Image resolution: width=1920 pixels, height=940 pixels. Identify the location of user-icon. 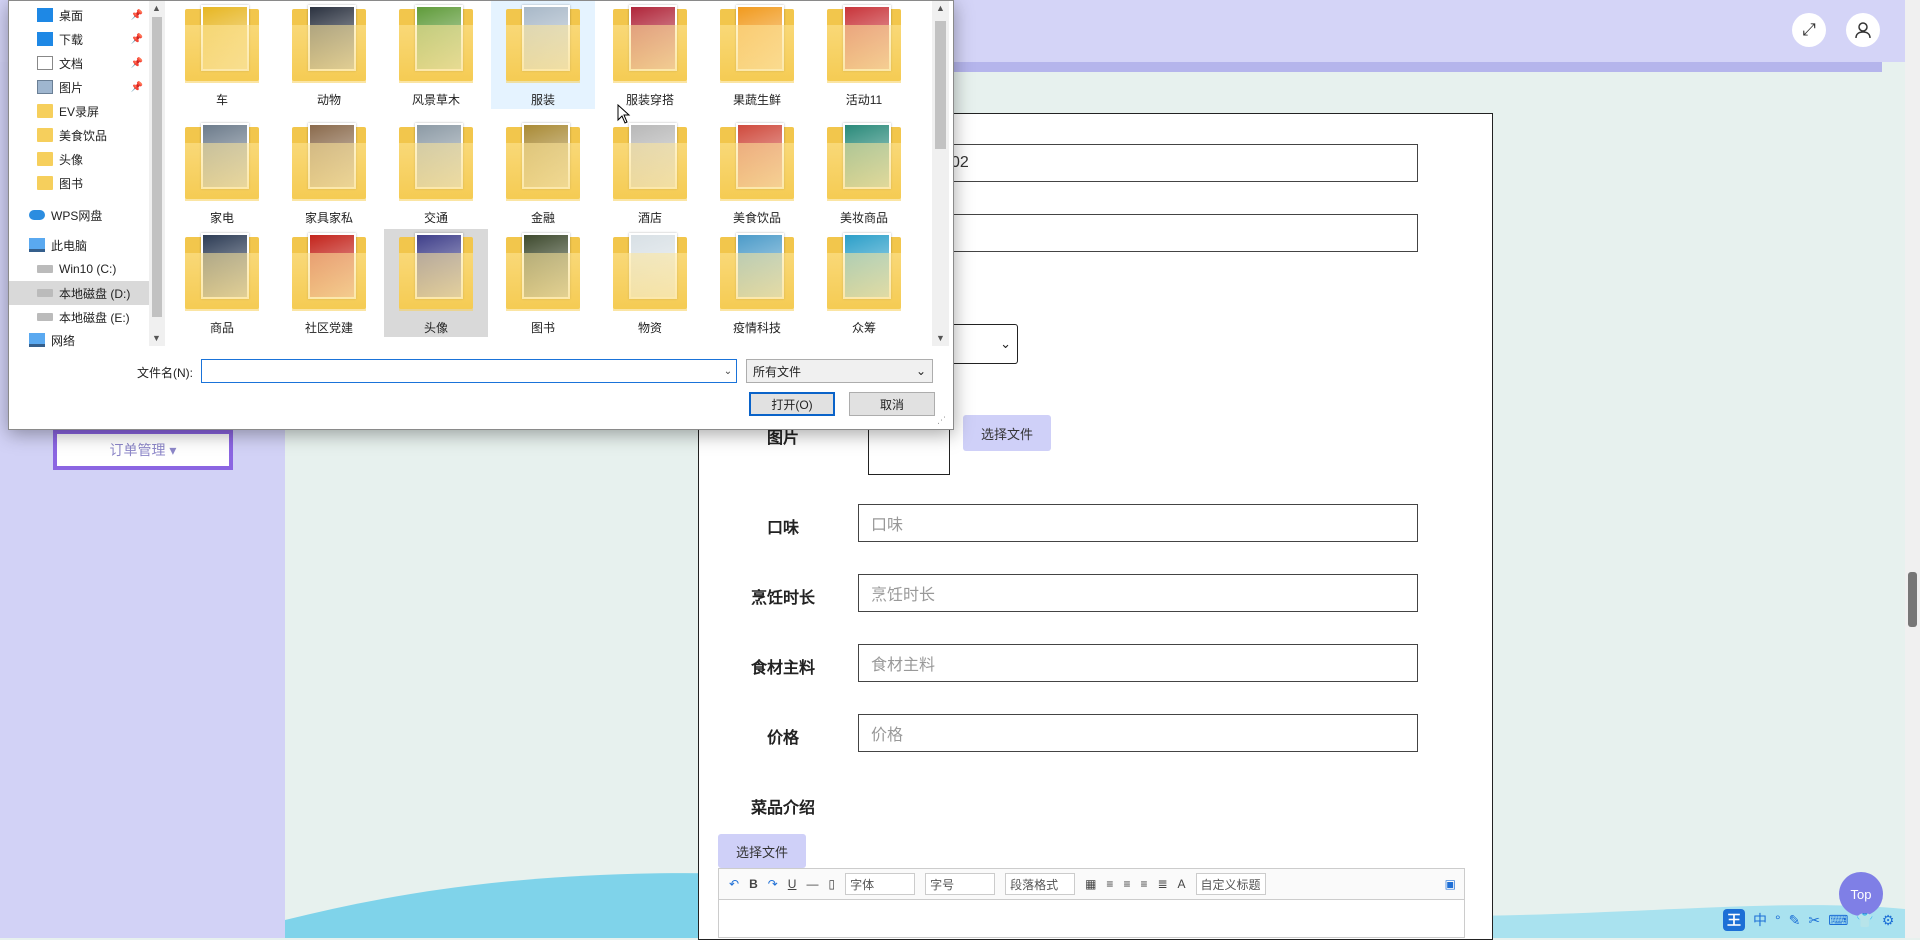
(1863, 30).